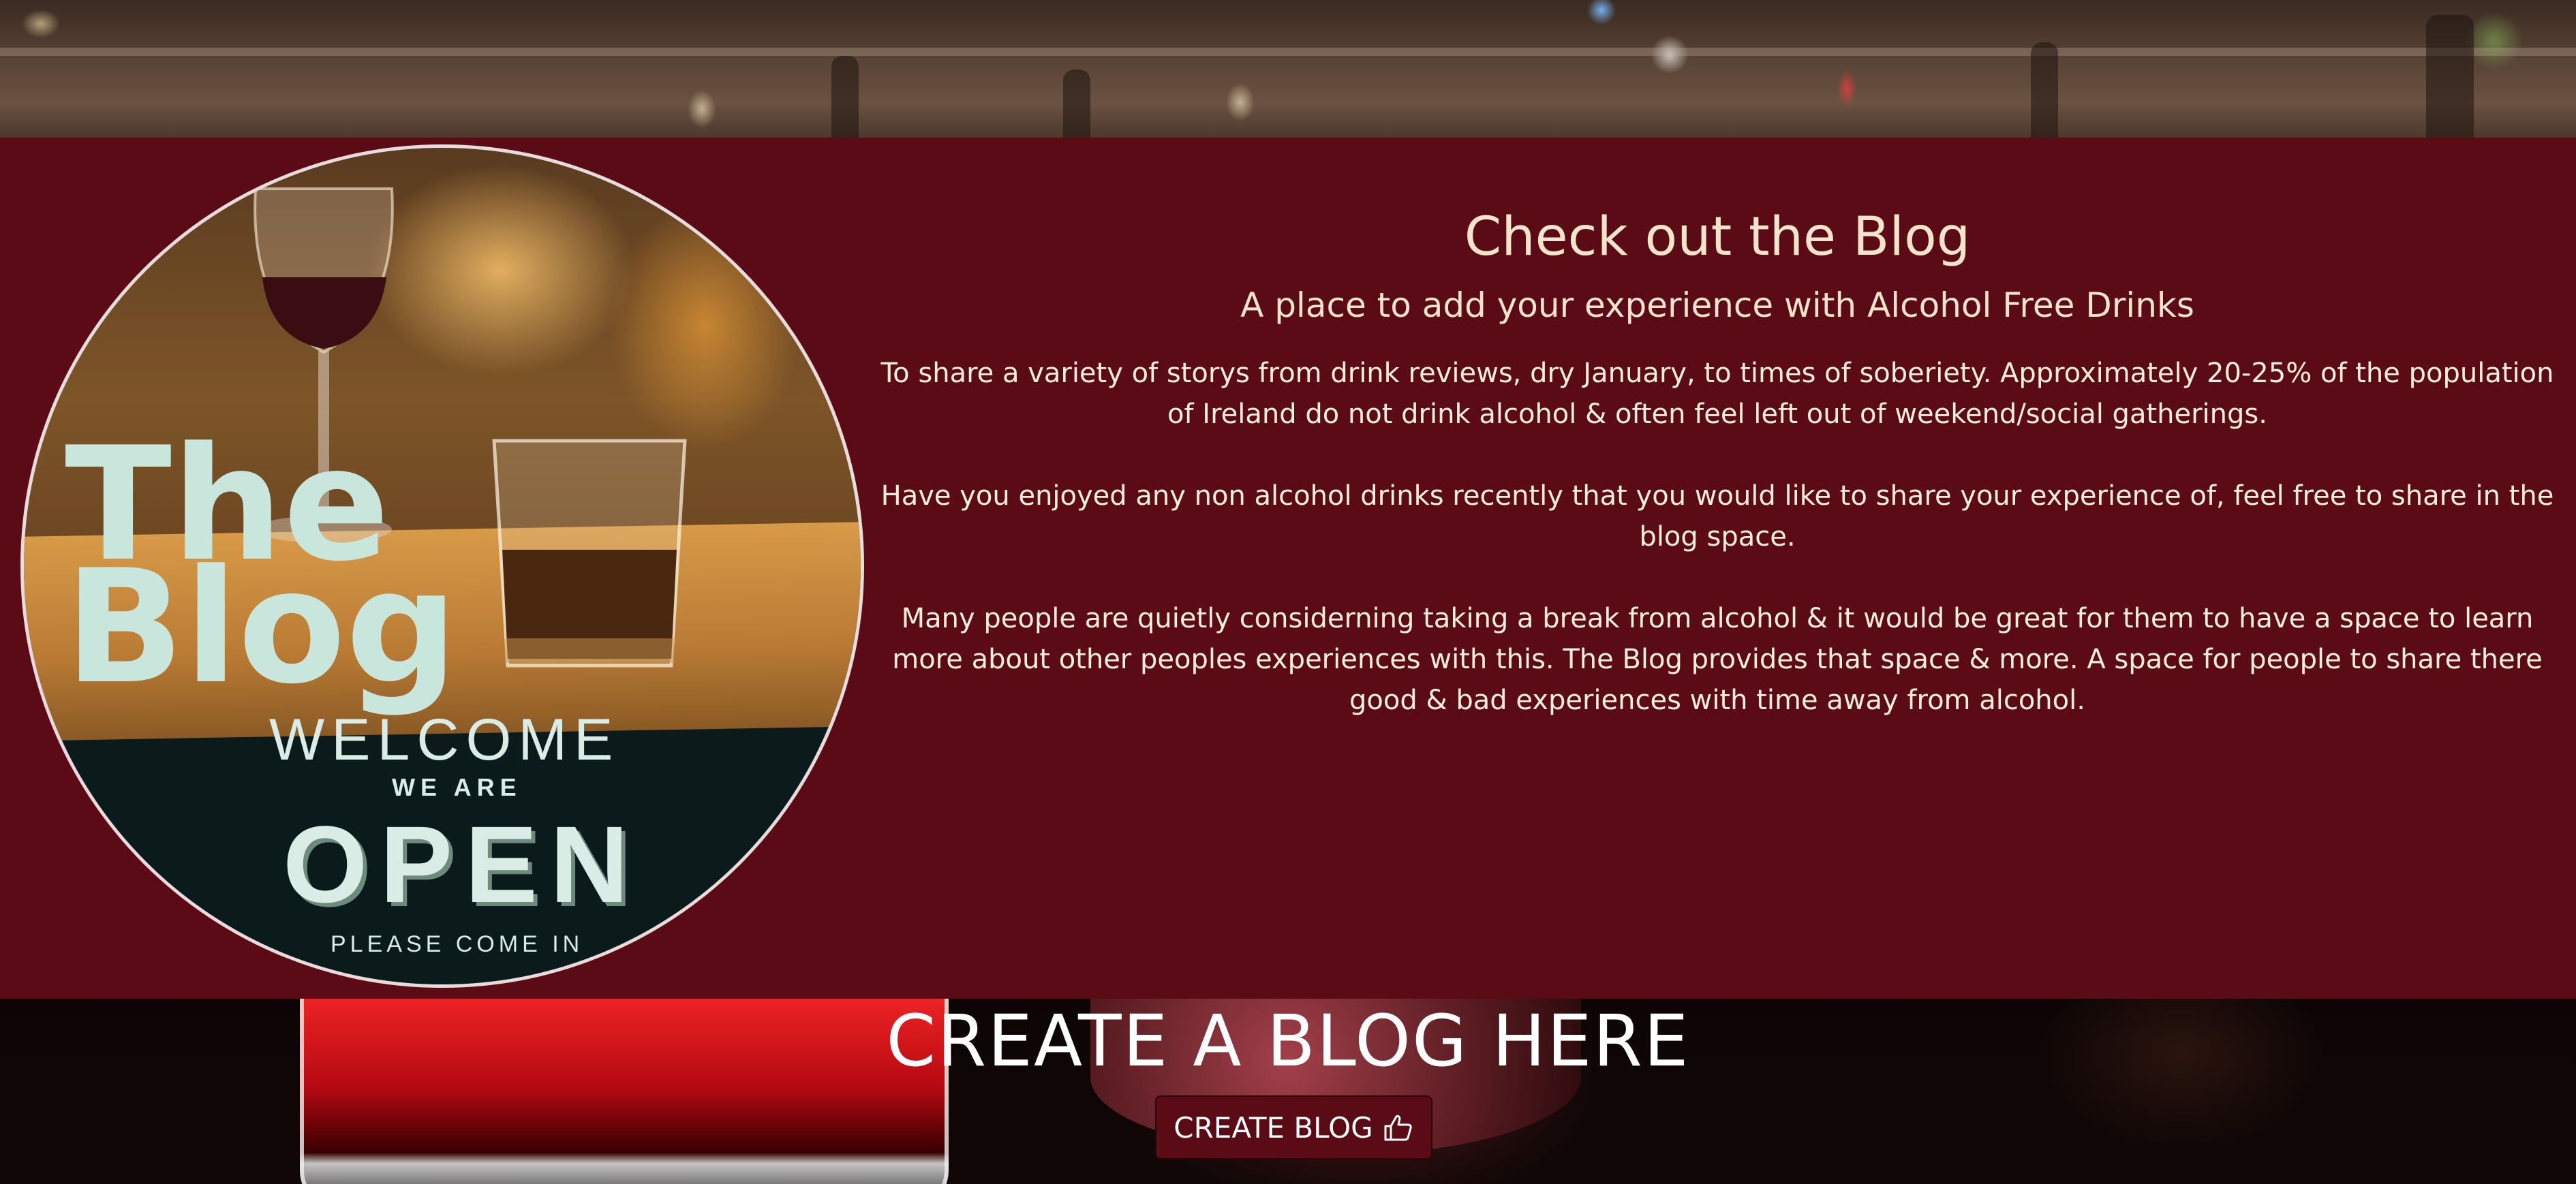  Describe the element at coordinates (1288, 1040) in the screenshot. I see `cta-title: CREATE A BLOG HERE` at that location.